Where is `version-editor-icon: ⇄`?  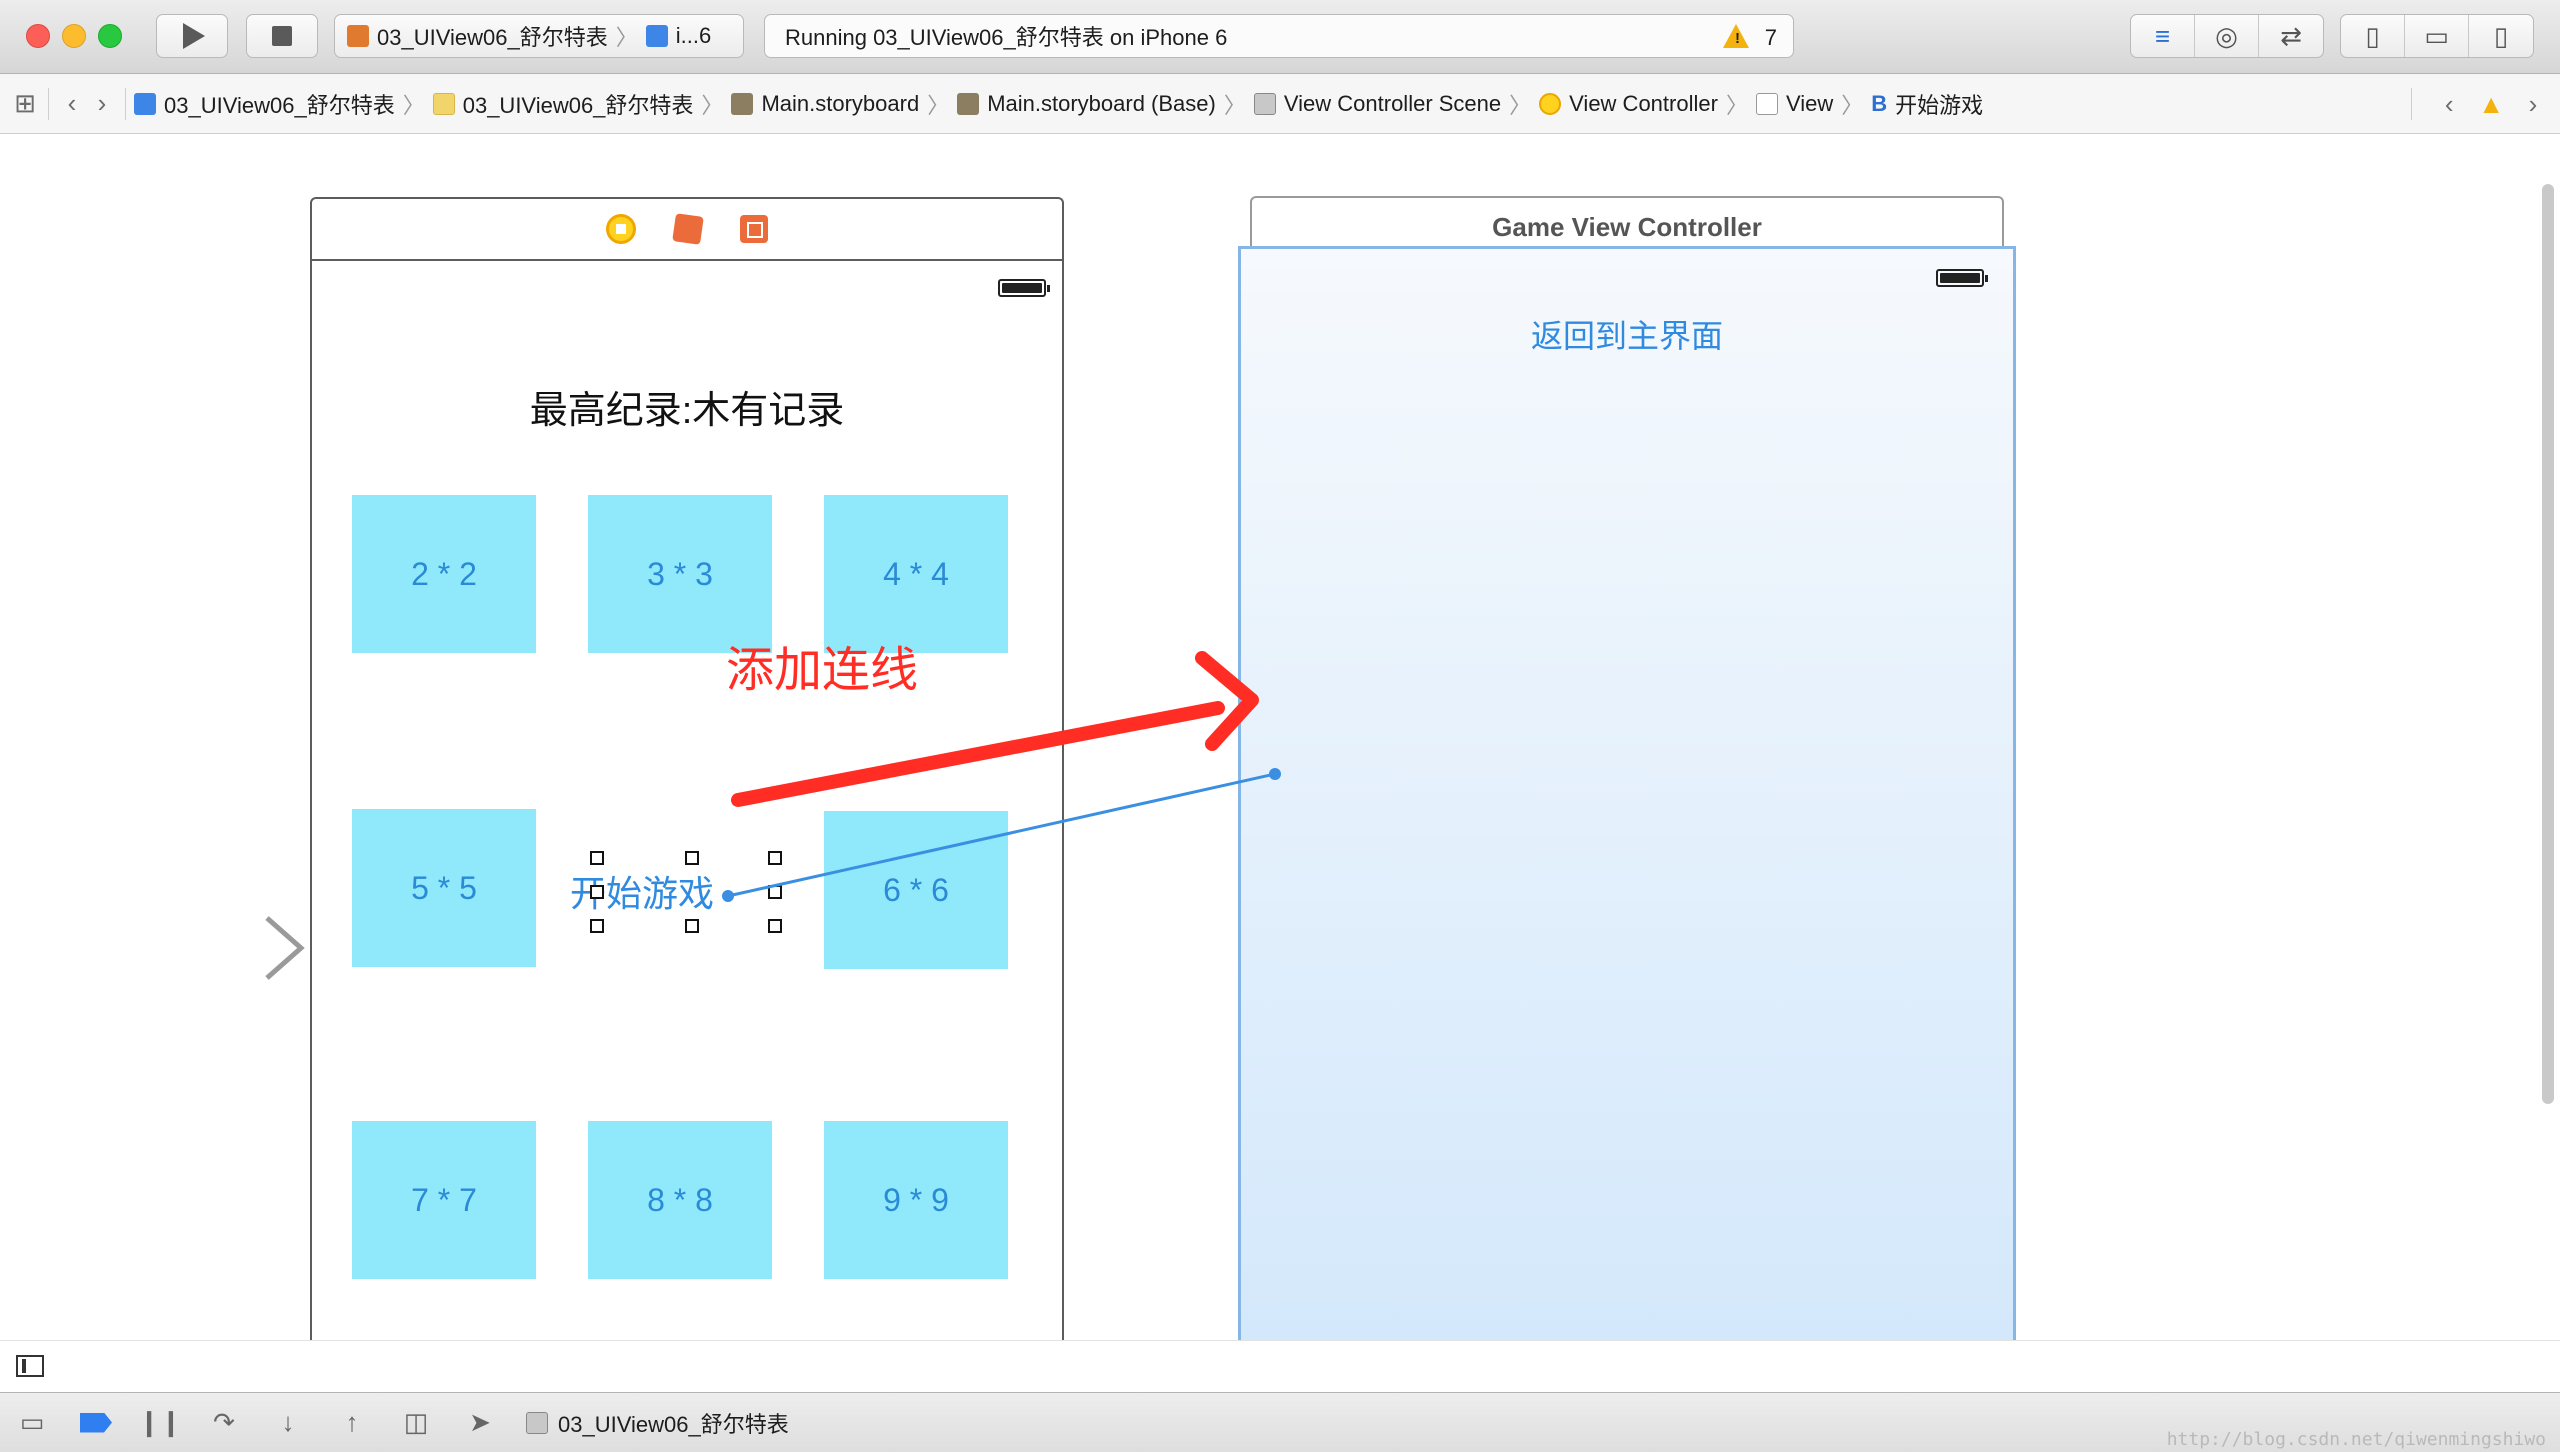
version-editor-icon: ⇄ is located at coordinates (2291, 36).